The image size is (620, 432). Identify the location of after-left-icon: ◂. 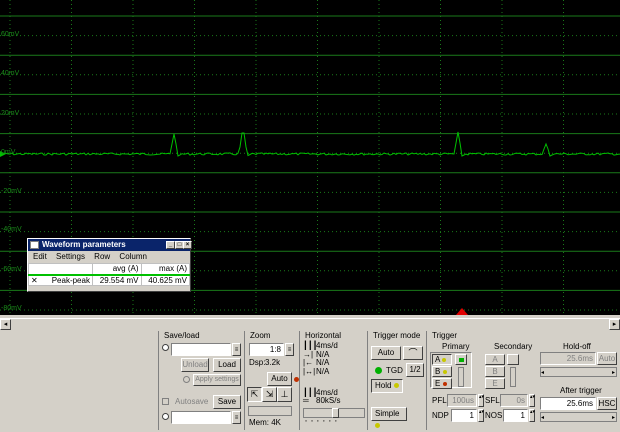
(542, 418).